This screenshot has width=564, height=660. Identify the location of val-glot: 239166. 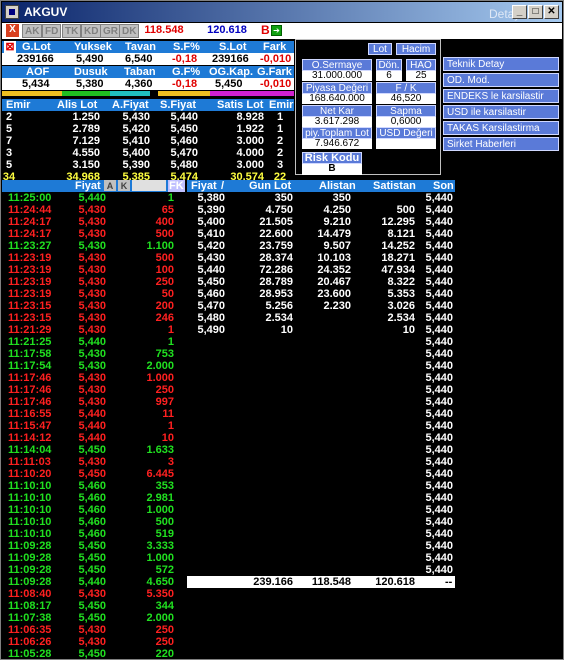
(35, 59).